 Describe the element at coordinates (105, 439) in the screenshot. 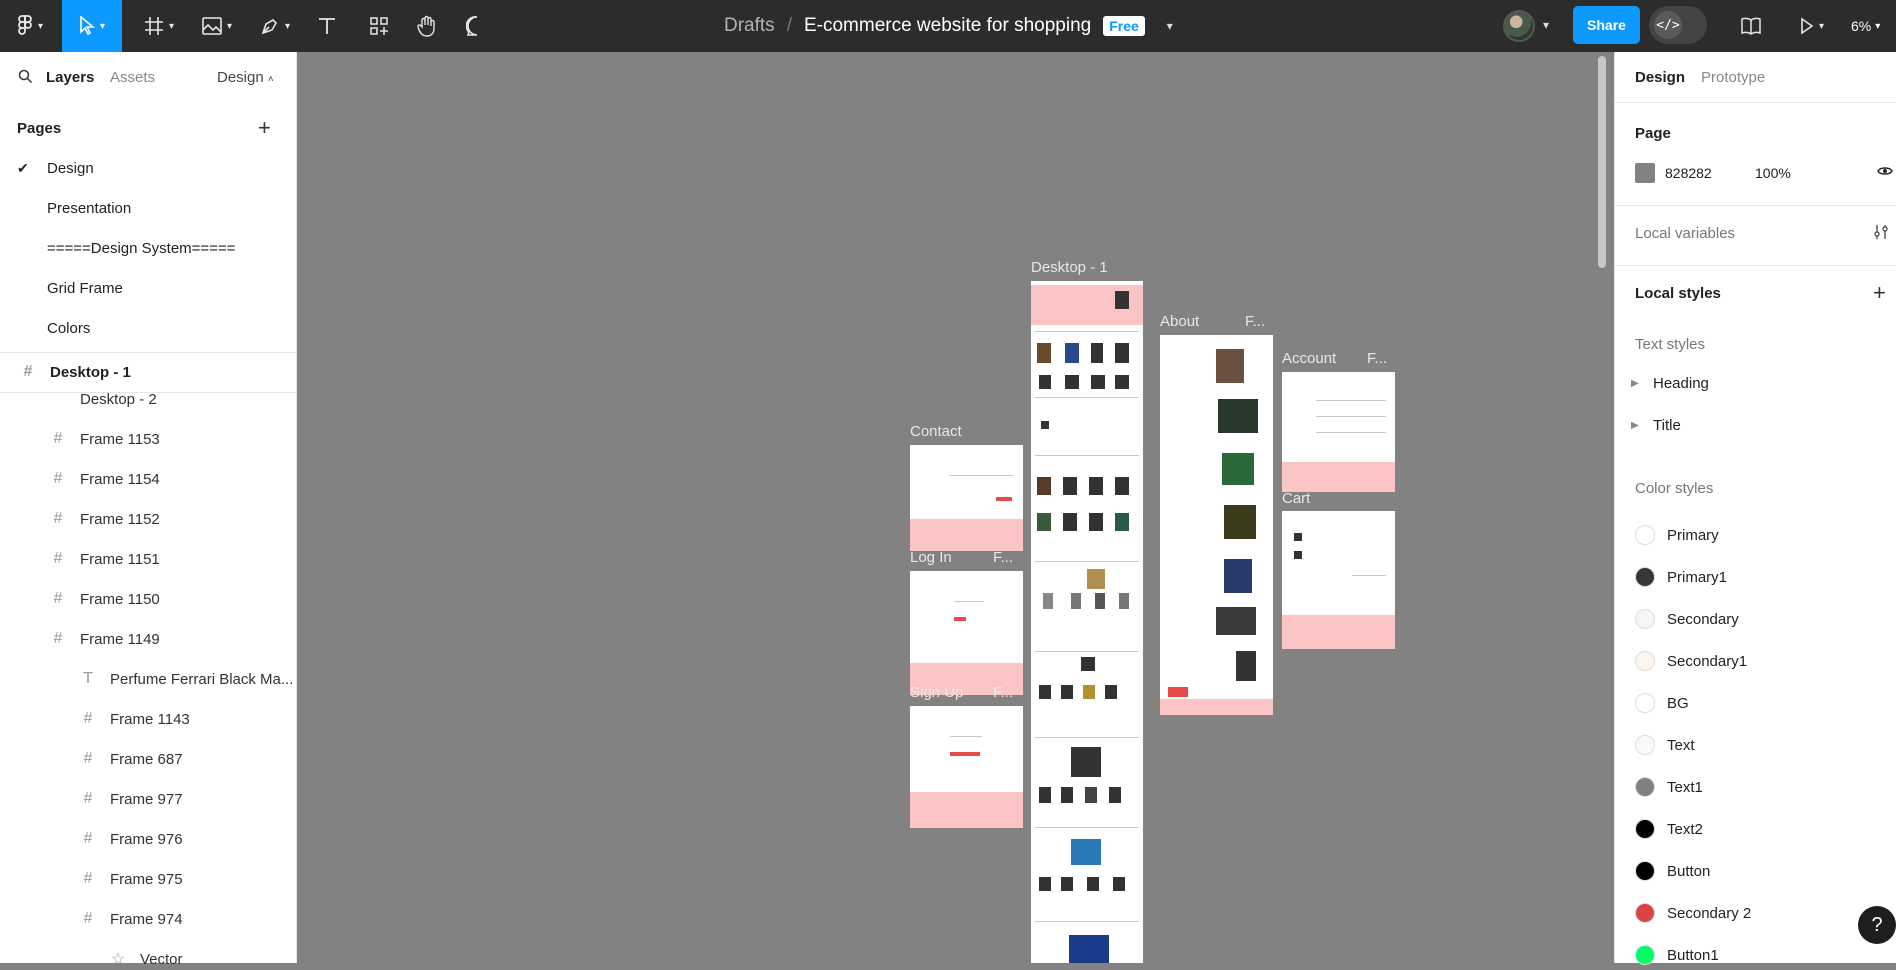

I see `layer-row: # Frame 1153` at that location.